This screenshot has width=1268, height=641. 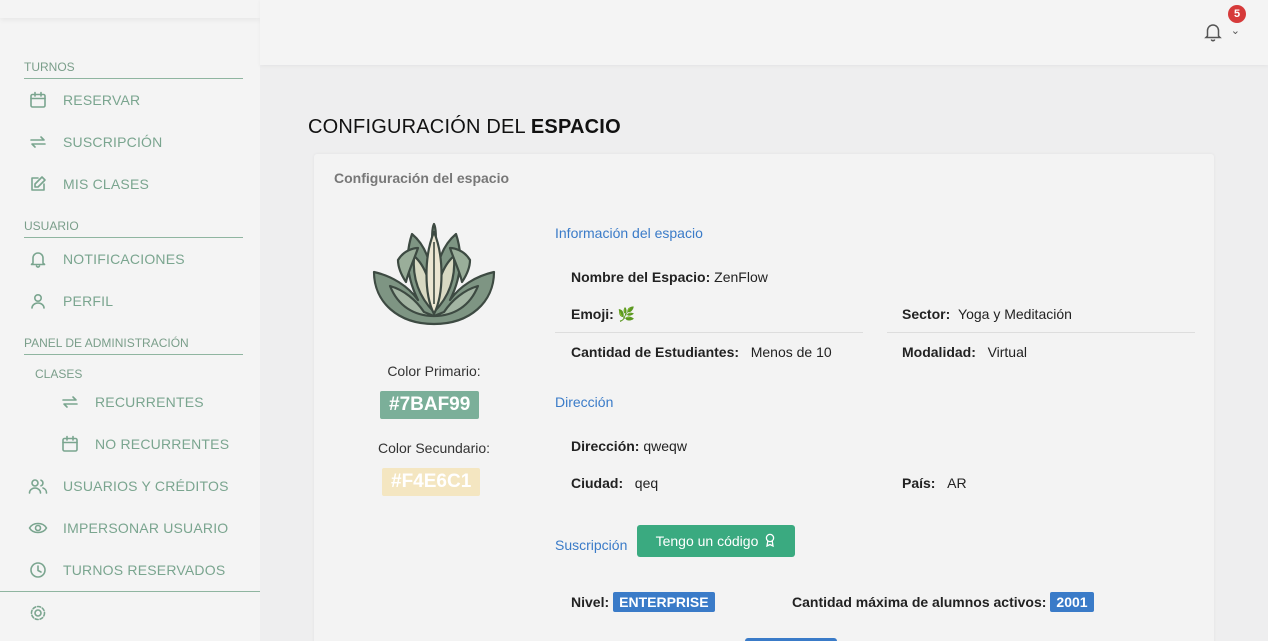 I want to click on secondary-color-label: Color Secundario:, so click(x=434, y=448).